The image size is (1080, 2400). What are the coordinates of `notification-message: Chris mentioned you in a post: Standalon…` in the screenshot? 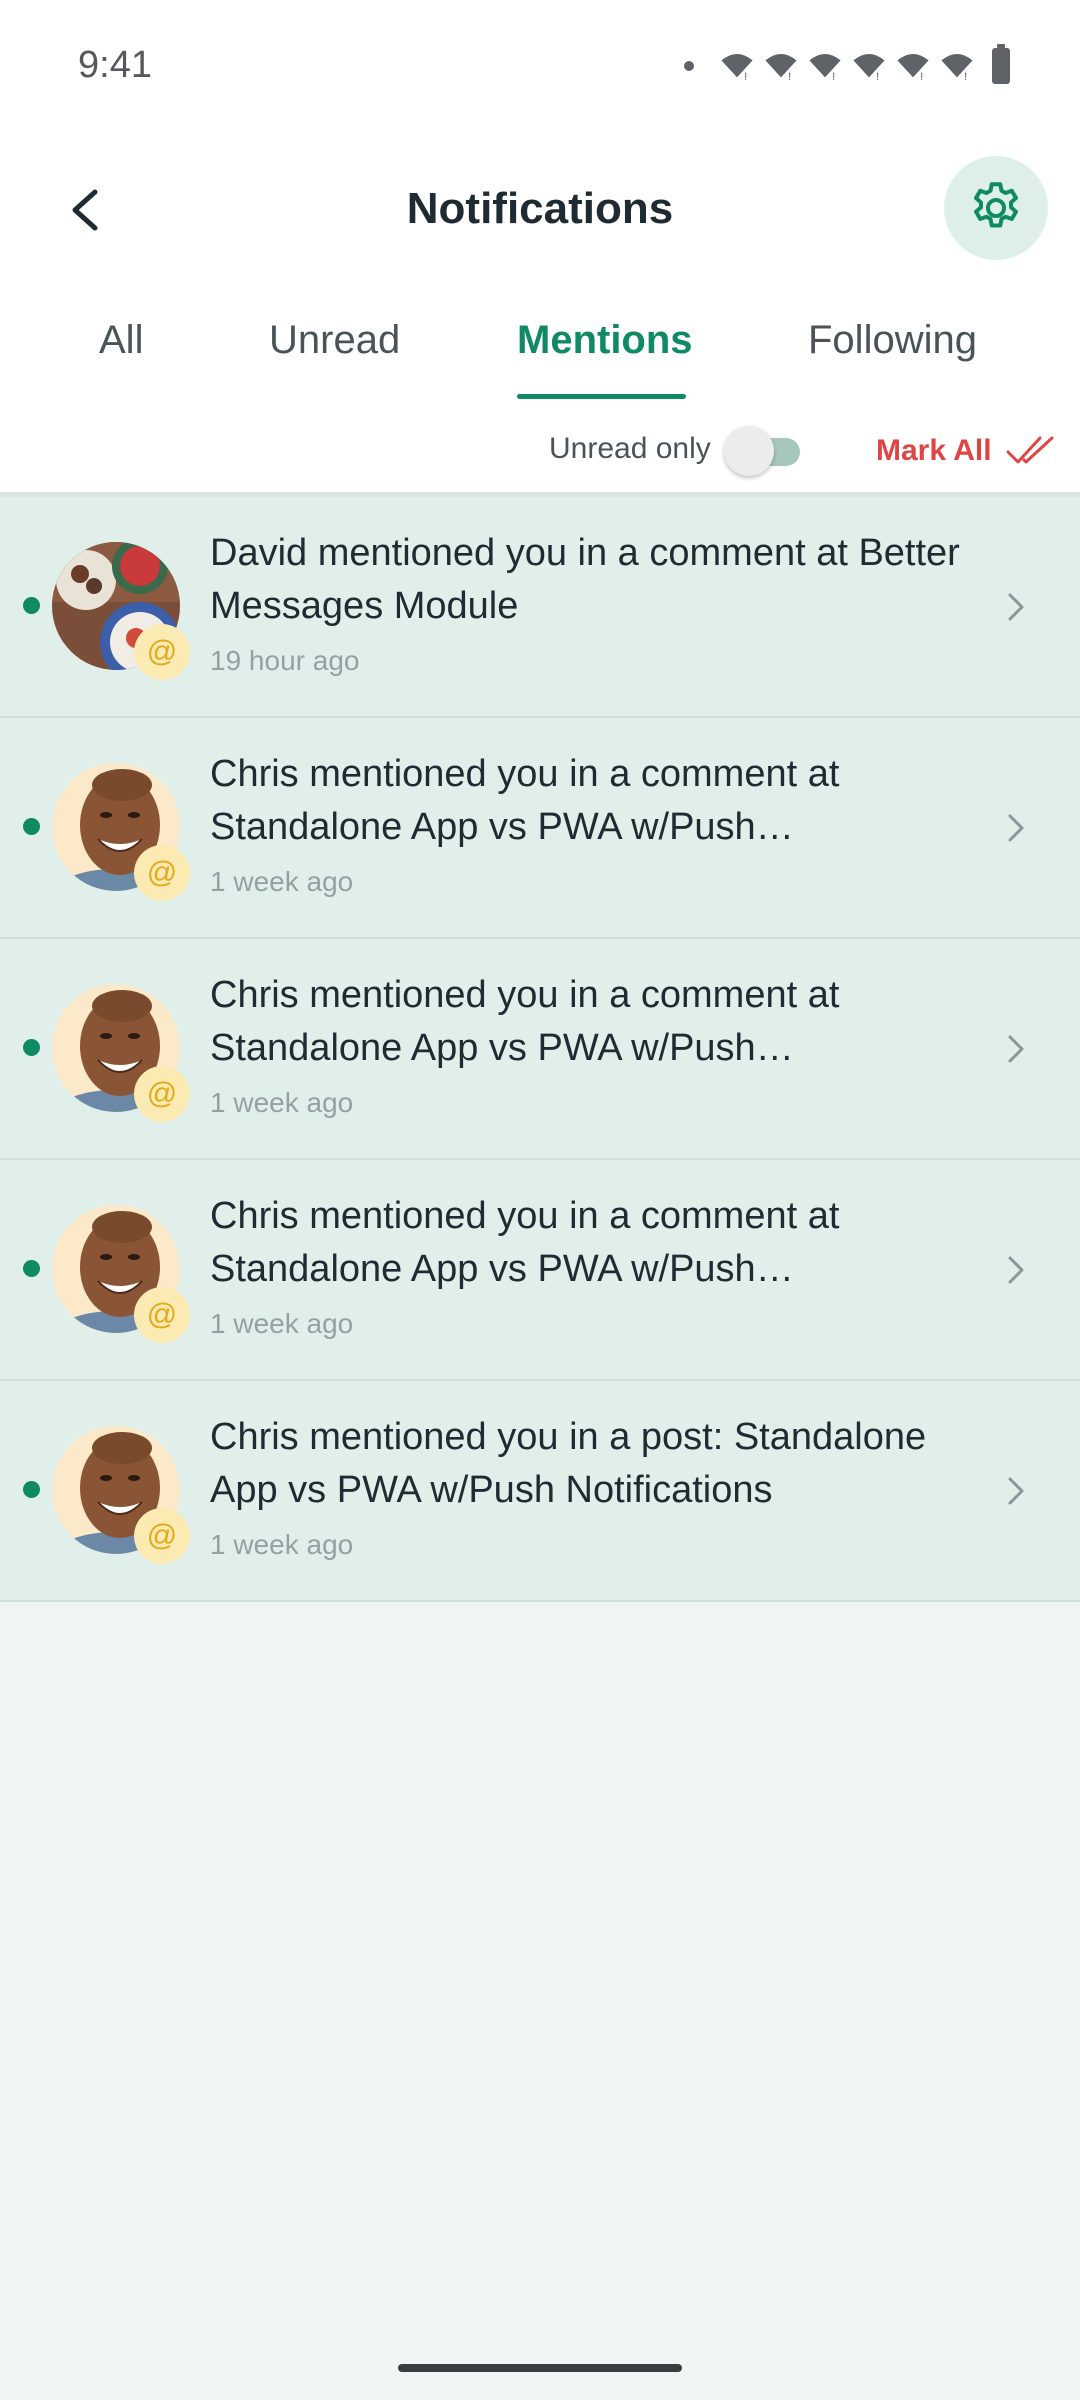 It's located at (568, 1463).